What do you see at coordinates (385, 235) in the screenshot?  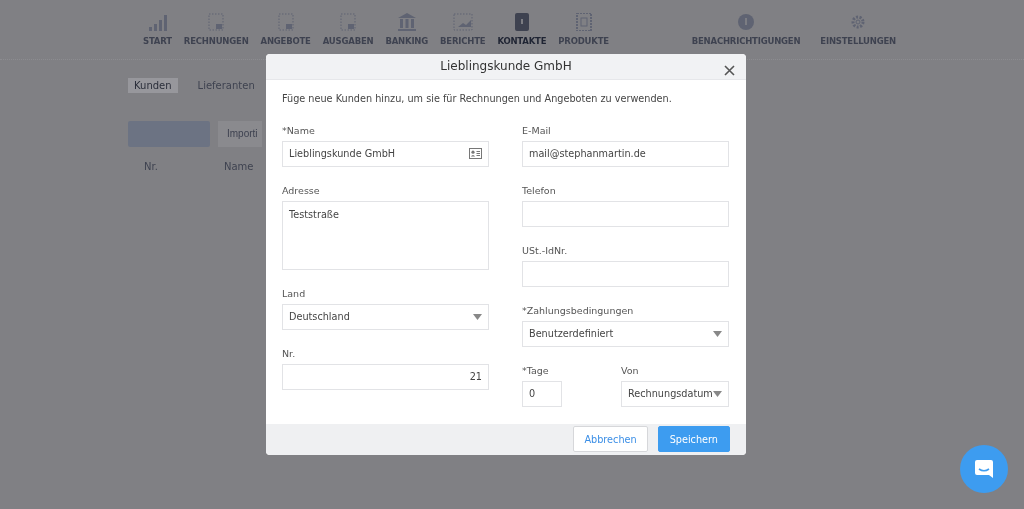 I see `address-field: Teststraße` at bounding box center [385, 235].